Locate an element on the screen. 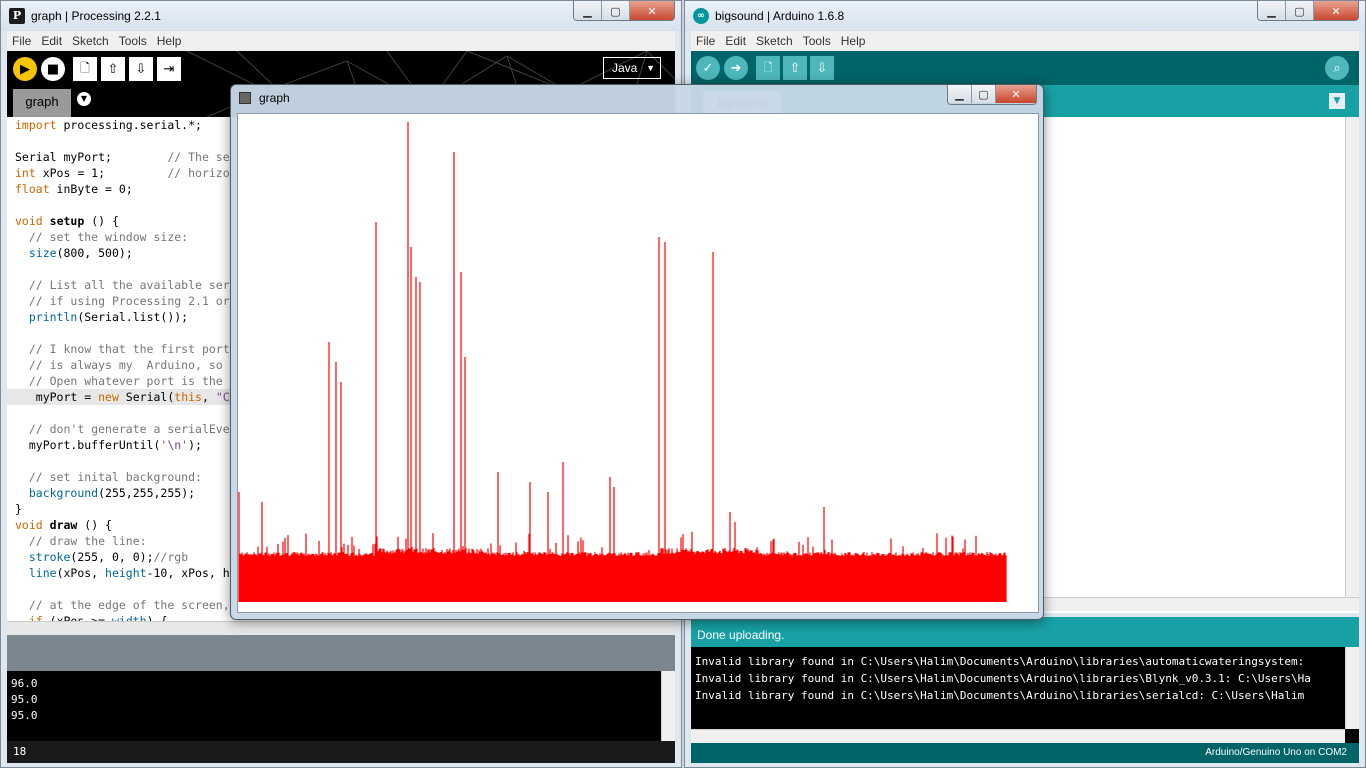  code-line: float inByte = 0; is located at coordinates (74, 189).